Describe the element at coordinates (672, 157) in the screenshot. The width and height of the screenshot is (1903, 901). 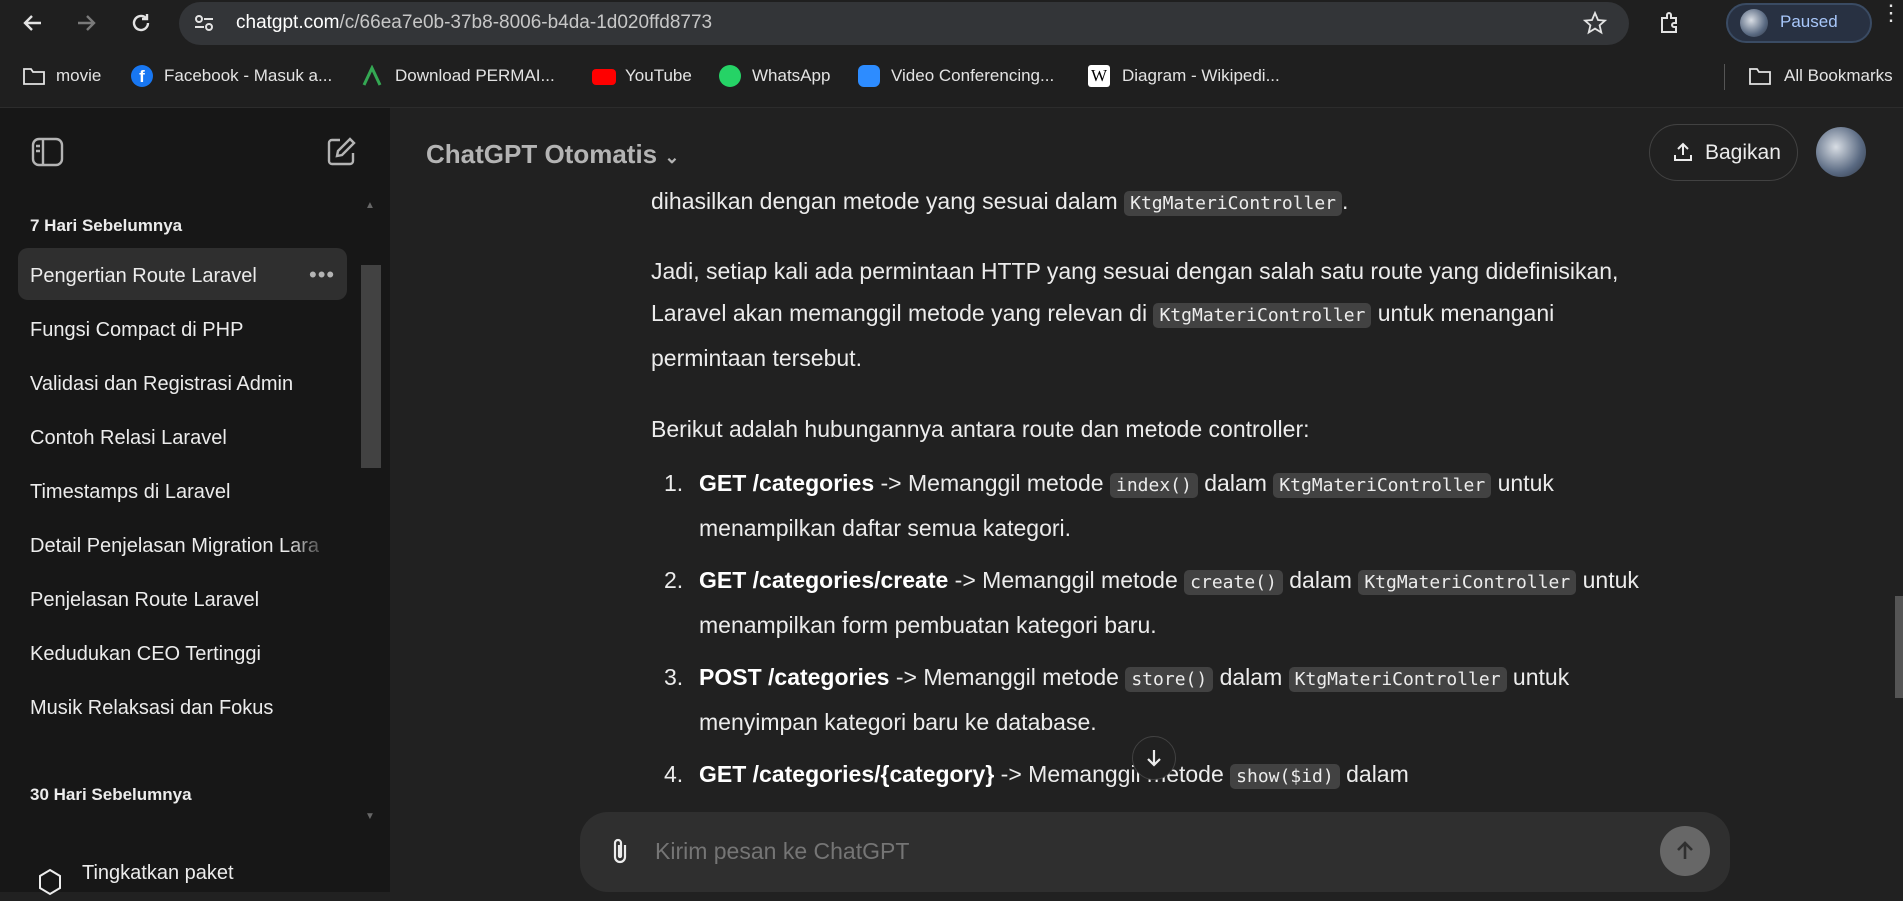
I see `chevron-down-icon: ⌄` at that location.